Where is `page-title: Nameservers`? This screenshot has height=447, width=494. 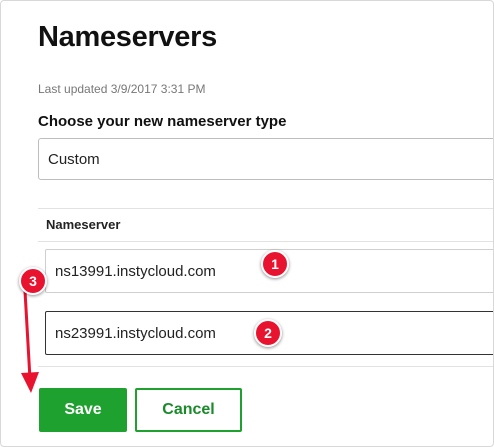
page-title: Nameservers is located at coordinates (127, 37).